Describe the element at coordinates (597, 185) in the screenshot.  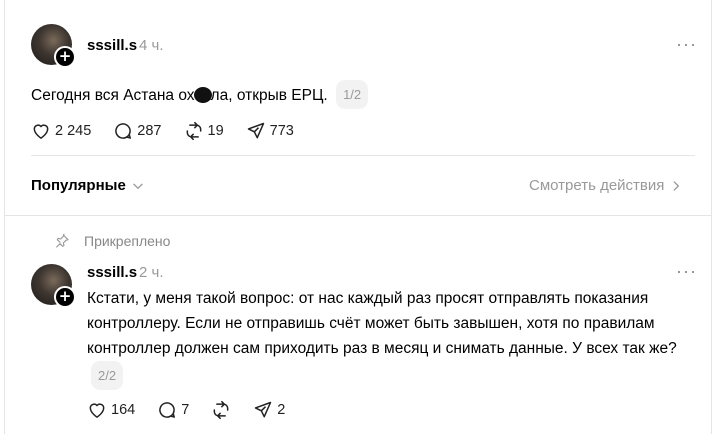
I see `view-activity-label: Смотреть действия` at that location.